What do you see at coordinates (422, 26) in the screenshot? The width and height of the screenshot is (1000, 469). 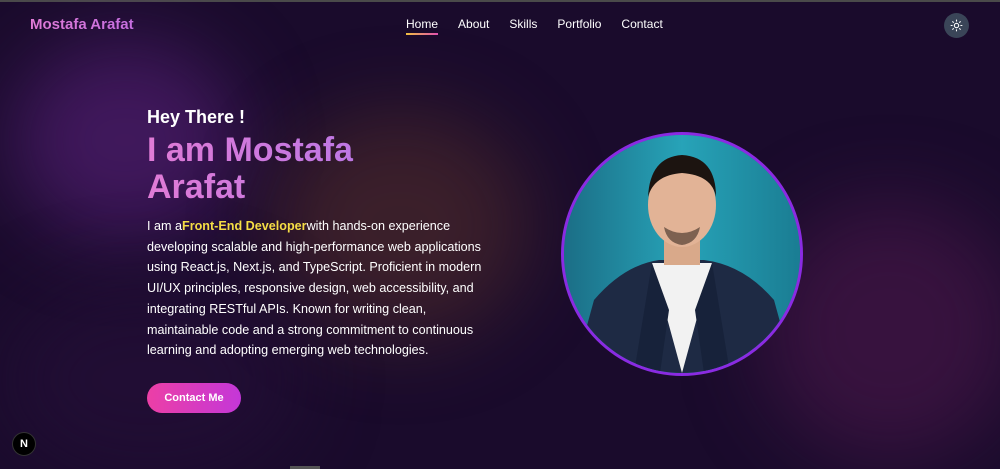 I see `nav-link-home: Home` at bounding box center [422, 26].